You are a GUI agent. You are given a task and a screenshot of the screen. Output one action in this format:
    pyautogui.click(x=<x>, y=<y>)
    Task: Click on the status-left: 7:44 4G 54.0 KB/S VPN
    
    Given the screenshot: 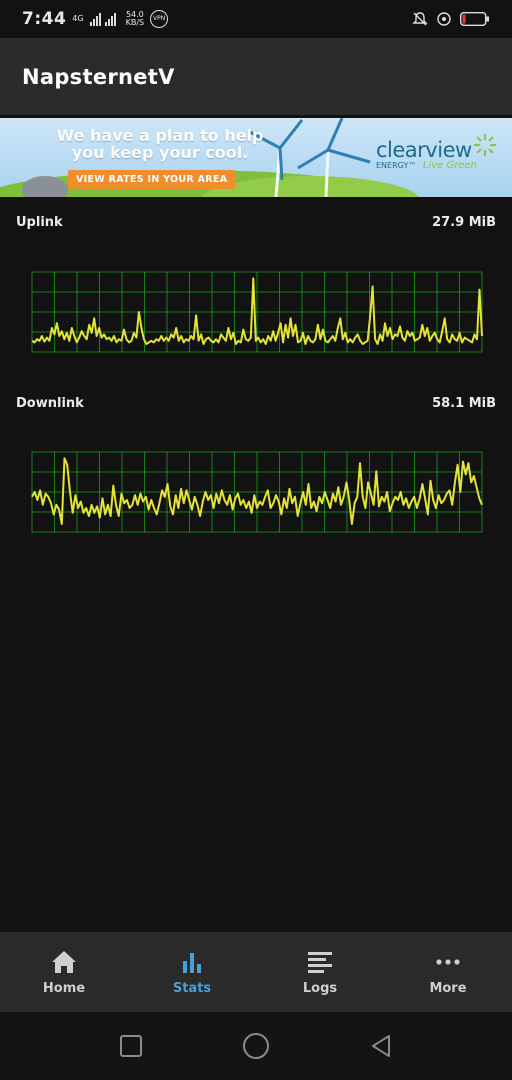 What is the action you would take?
    pyautogui.click(x=95, y=19)
    